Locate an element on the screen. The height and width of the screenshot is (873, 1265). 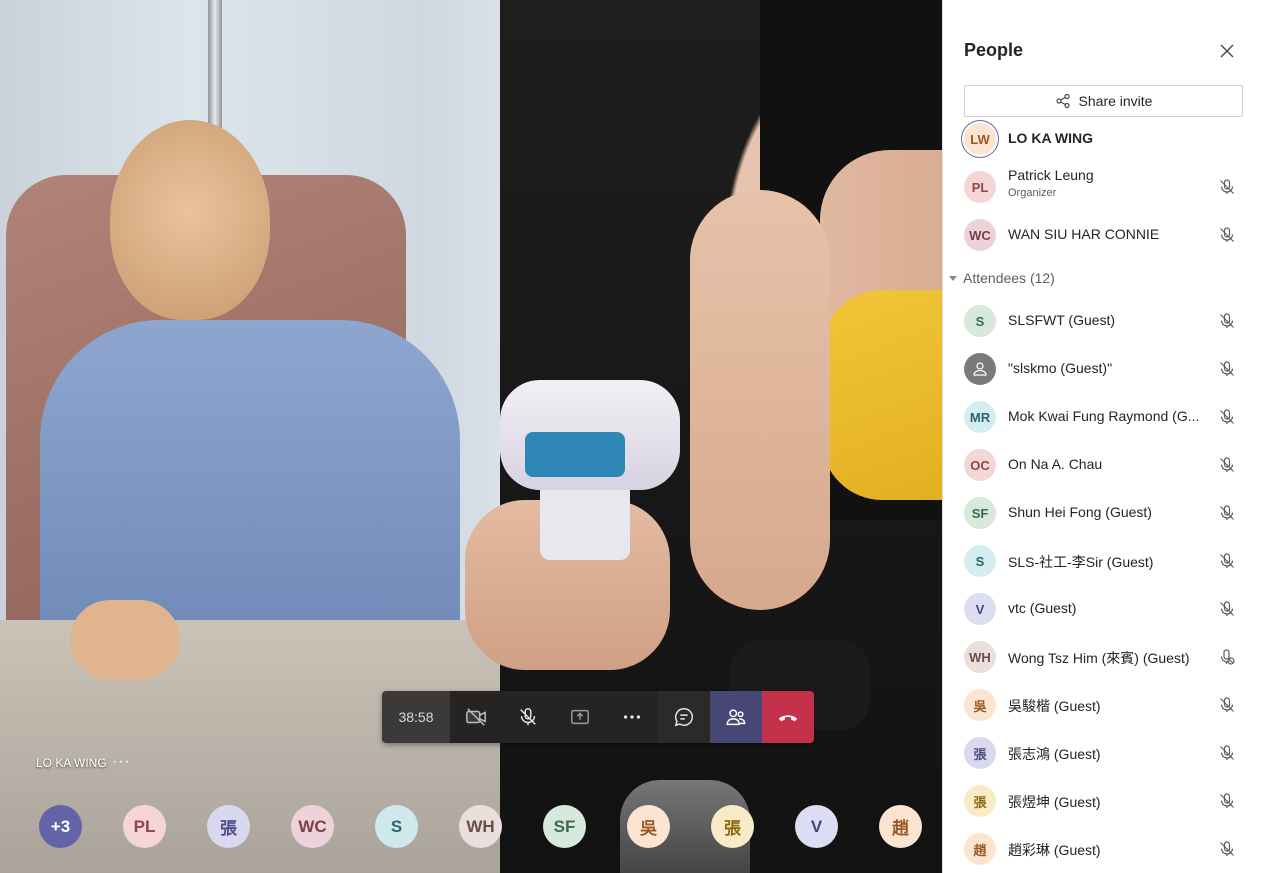
participant-name: 趙彩琳 (Guest) is located at coordinates (1054, 850).